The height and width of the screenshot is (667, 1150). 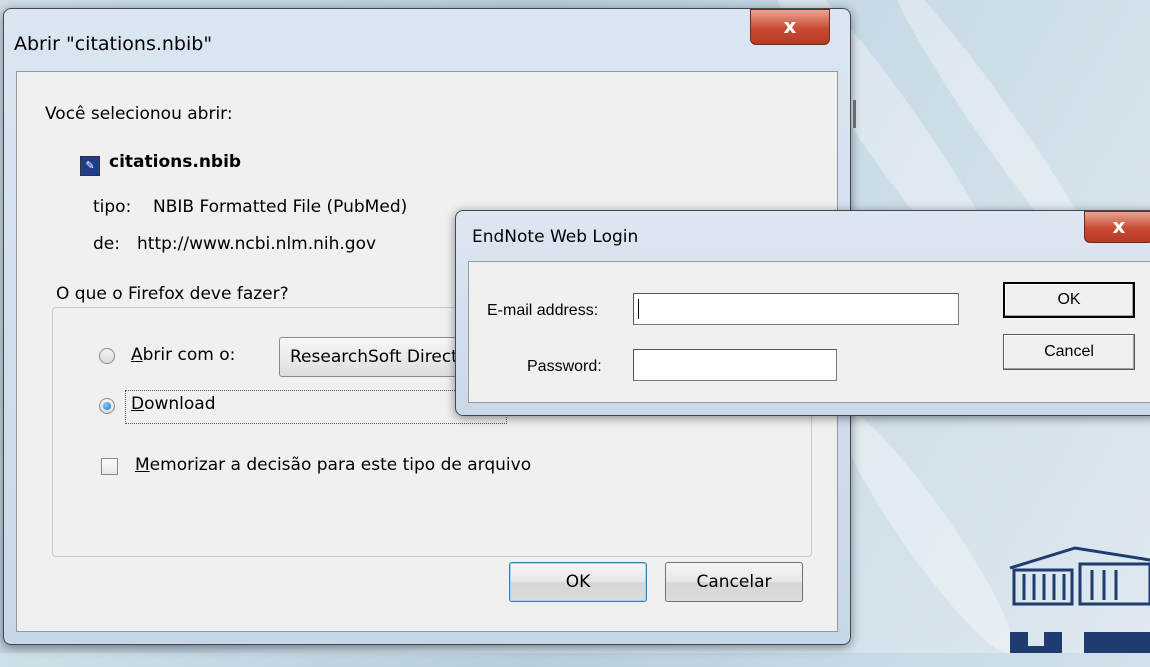 I want to click on open-with-app-select: ResearchSoft Direct Export Helper, so click(x=379, y=357).